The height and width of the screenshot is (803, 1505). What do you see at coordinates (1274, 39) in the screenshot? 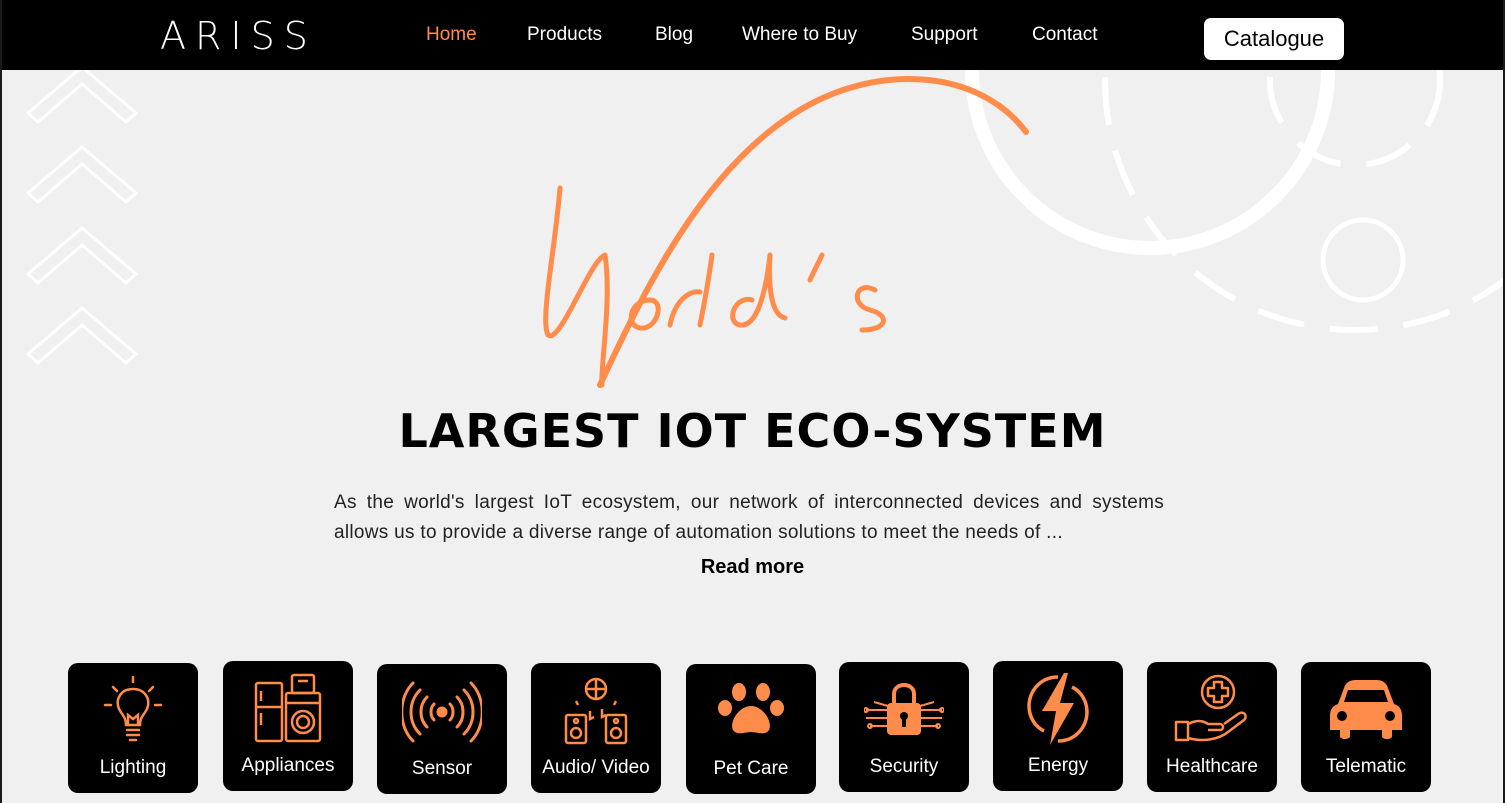
I see `catalogue-button: Catalogue` at bounding box center [1274, 39].